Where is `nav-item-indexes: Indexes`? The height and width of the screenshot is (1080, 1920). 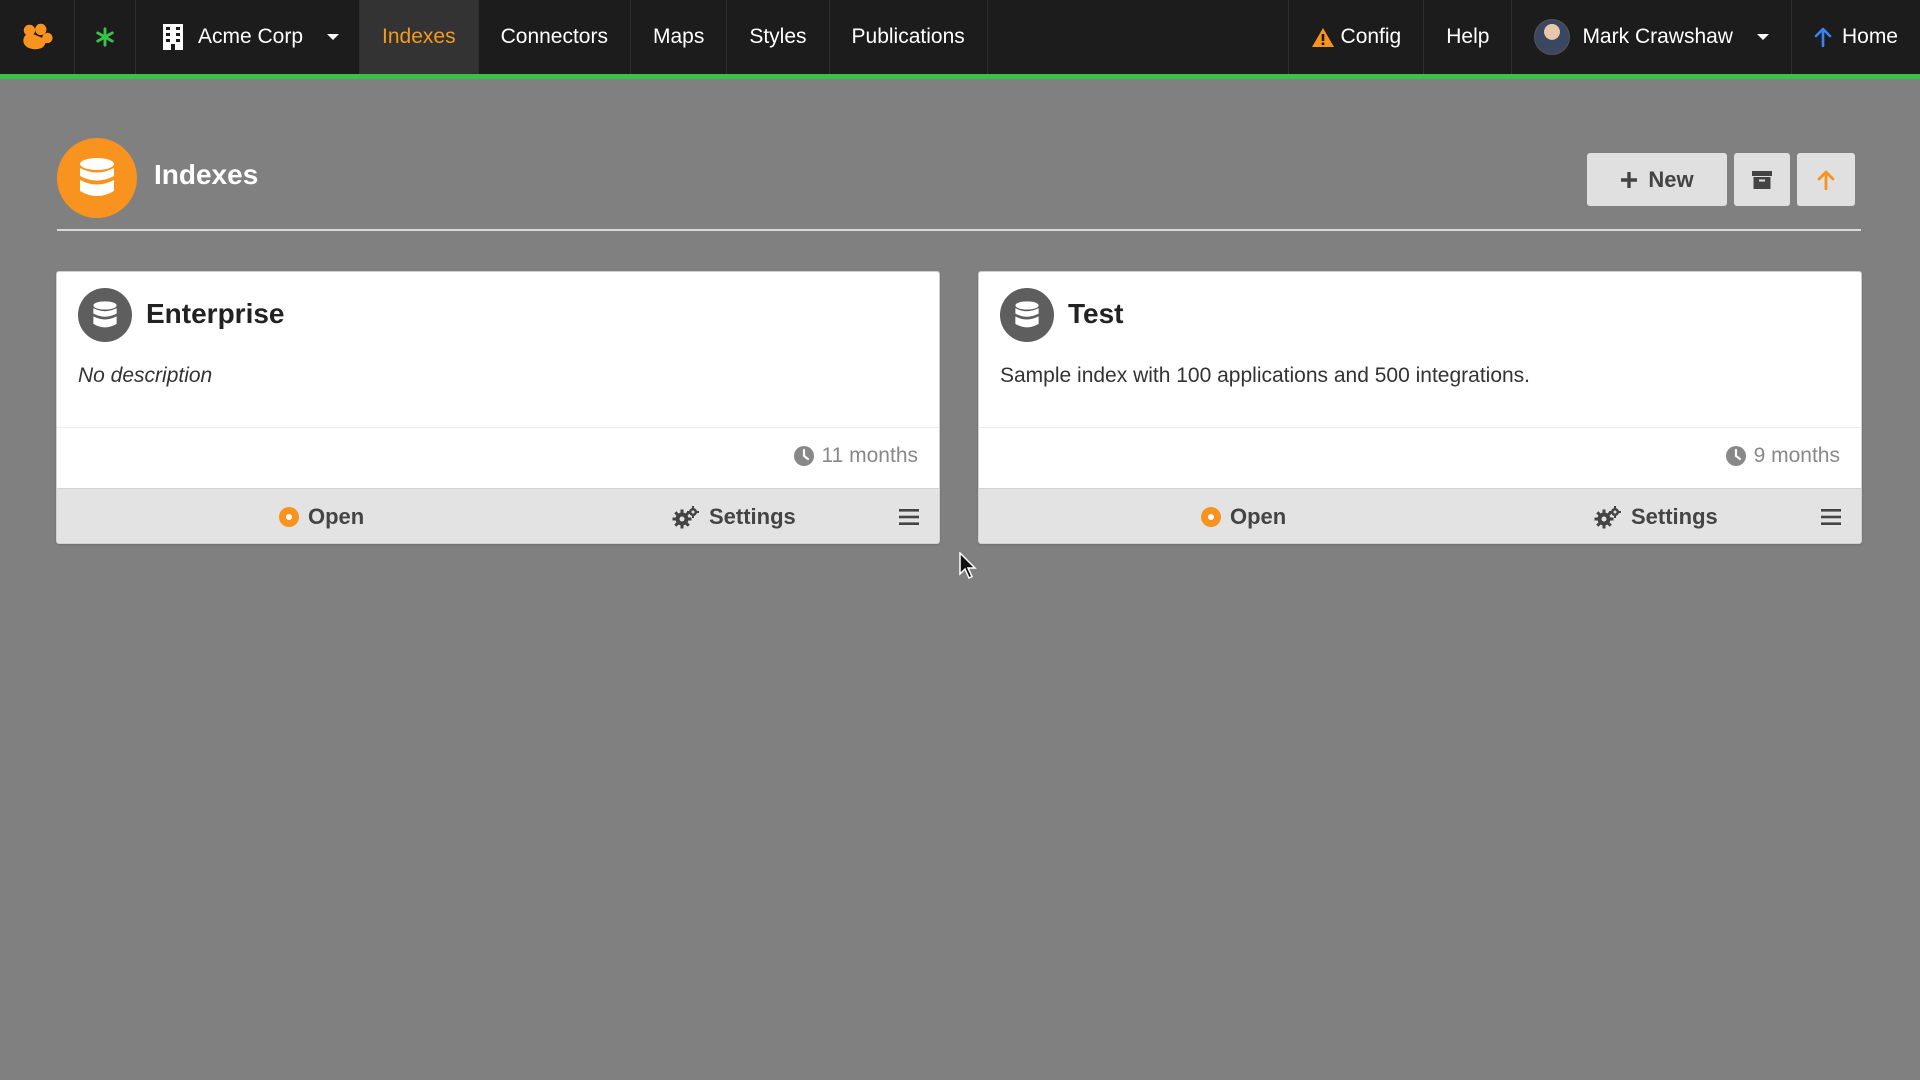 nav-item-indexes: Indexes is located at coordinates (419, 37).